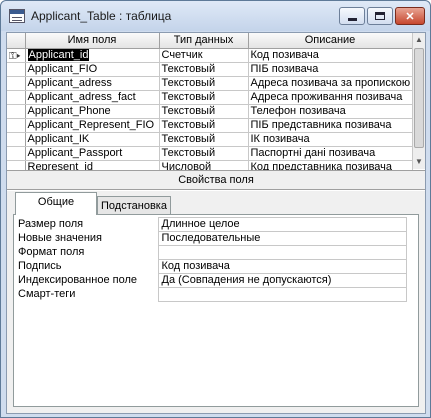 The image size is (431, 418). I want to click on column-header-field-name: Имя поля, so click(92, 41).